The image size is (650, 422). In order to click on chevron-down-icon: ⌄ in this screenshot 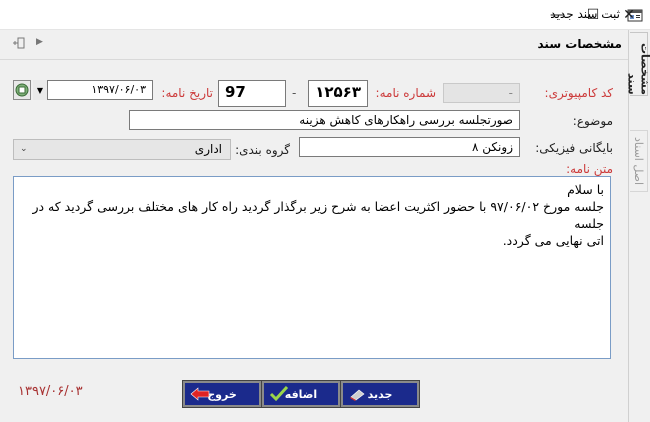, I will do `click(24, 149)`.